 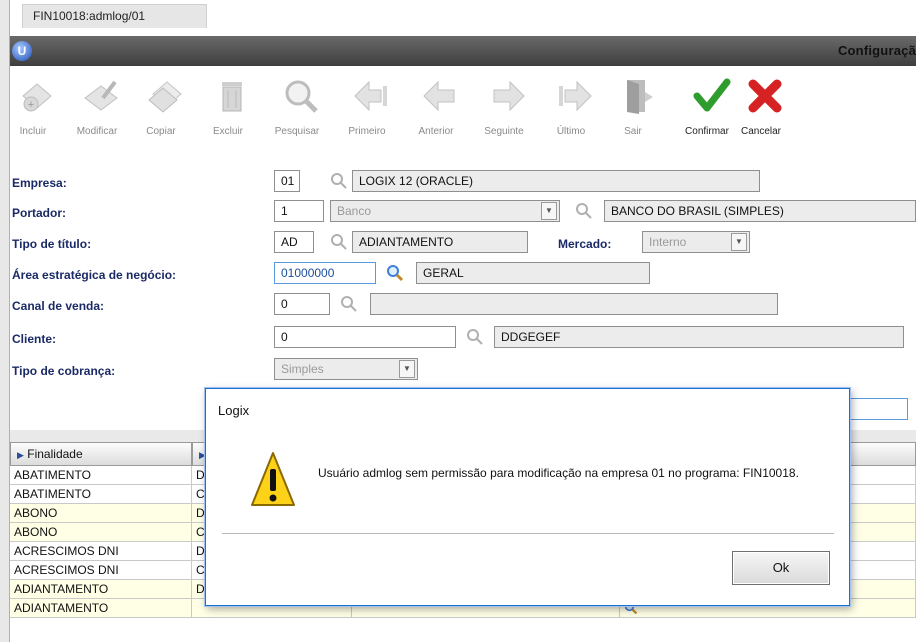 I want to click on toolbar-label-anterior: Anterior, so click(x=436, y=131).